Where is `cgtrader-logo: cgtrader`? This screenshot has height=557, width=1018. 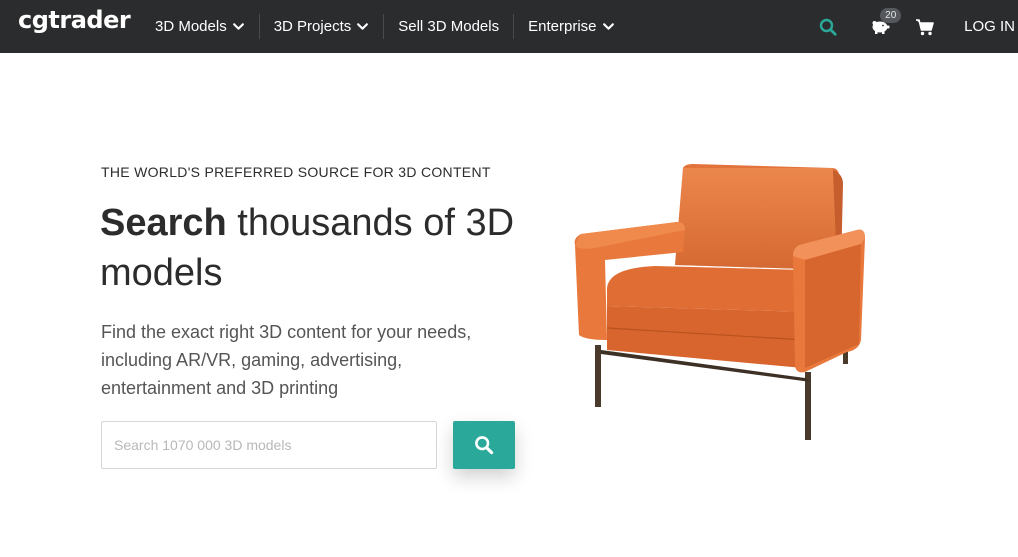 cgtrader-logo: cgtrader is located at coordinates (74, 20).